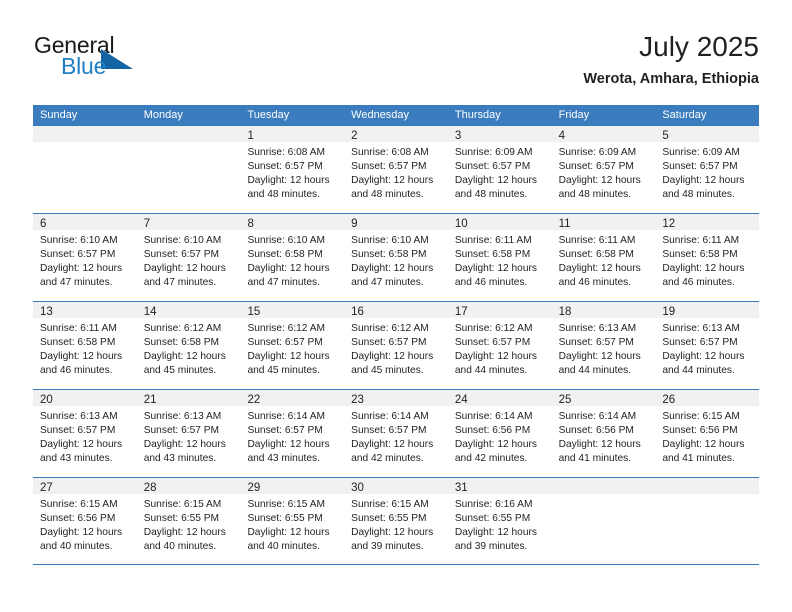 The image size is (792, 612). I want to click on day-number-band: 14, so click(188, 310).